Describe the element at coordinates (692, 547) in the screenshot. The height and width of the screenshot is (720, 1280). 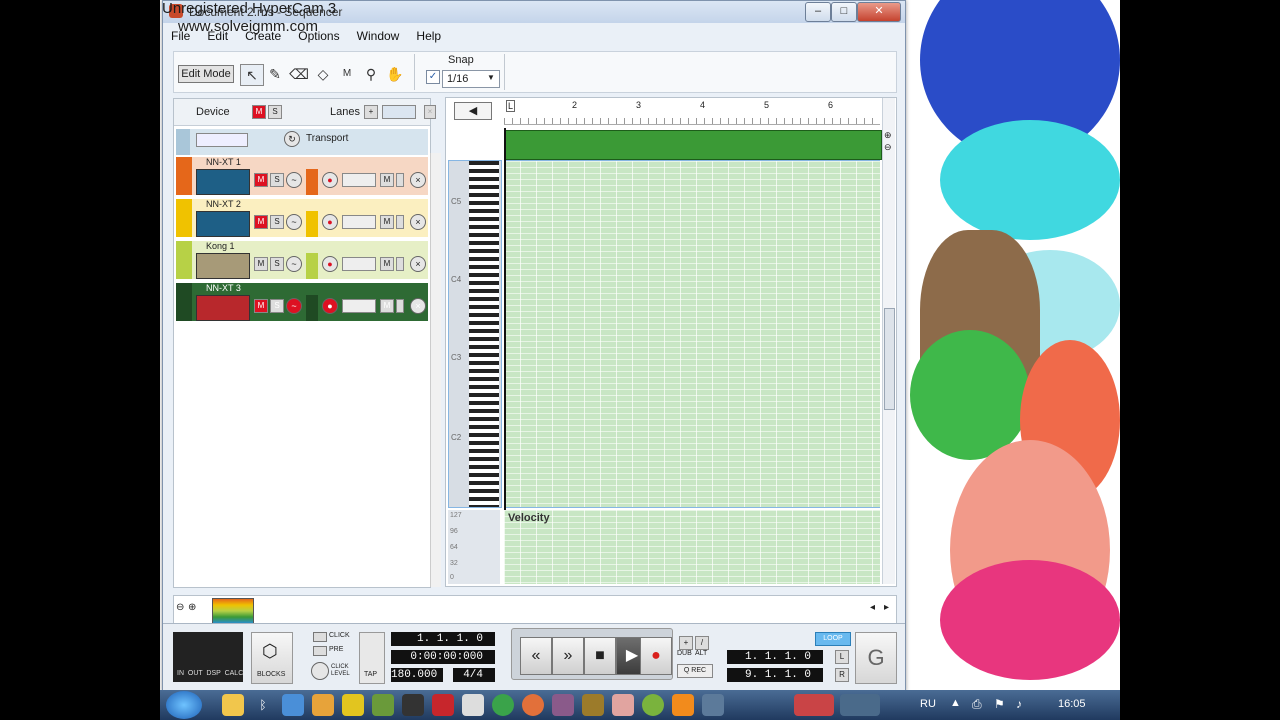
I see `velocity-lane: Velocity` at that location.